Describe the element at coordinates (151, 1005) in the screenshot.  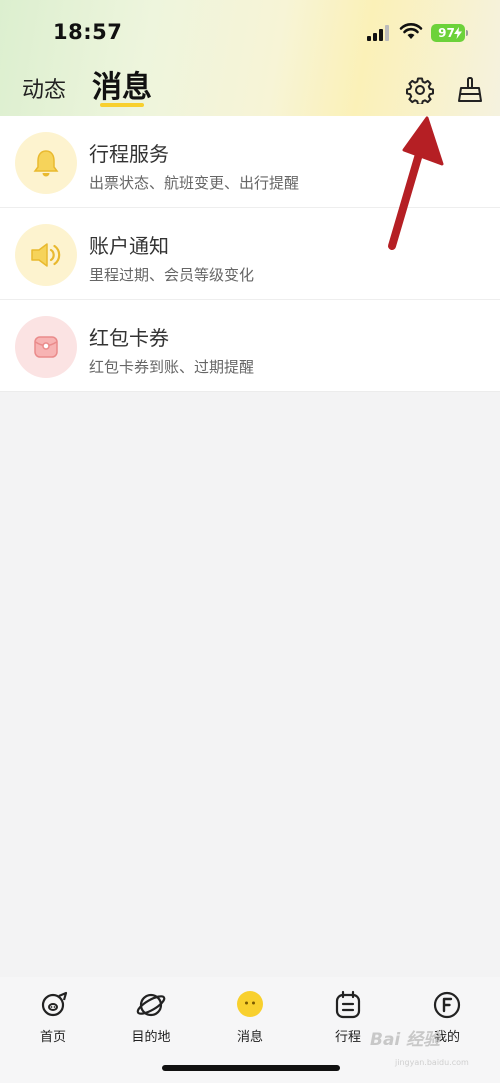
I see `planet-icon` at that location.